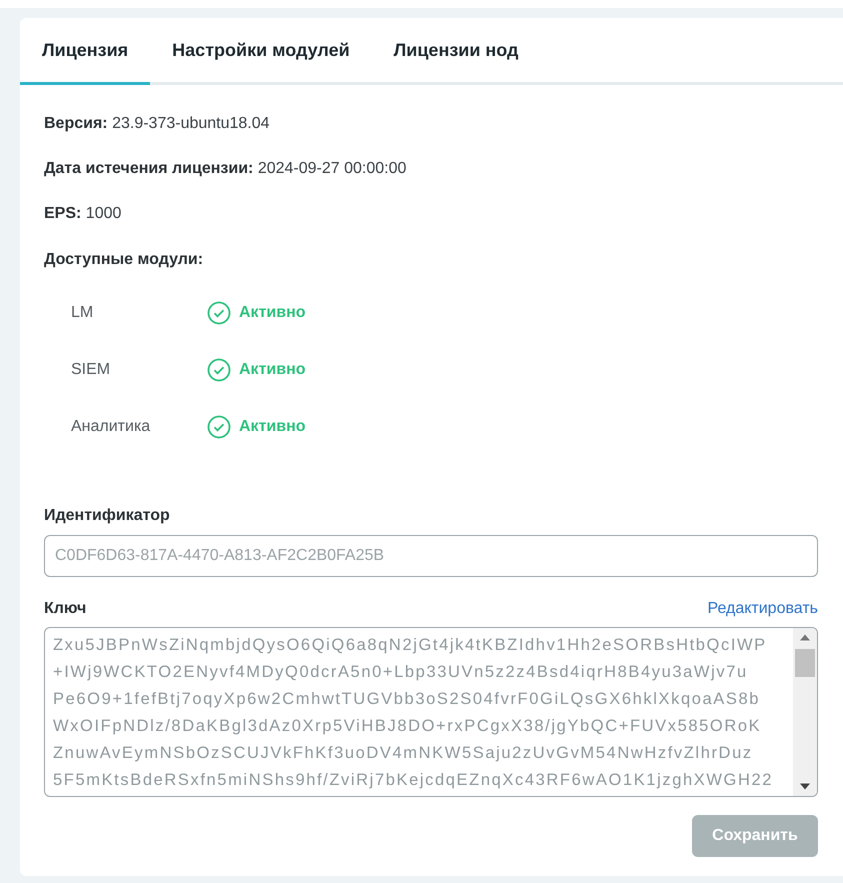 The height and width of the screenshot is (883, 843). I want to click on module-name: SIEM, so click(91, 369).